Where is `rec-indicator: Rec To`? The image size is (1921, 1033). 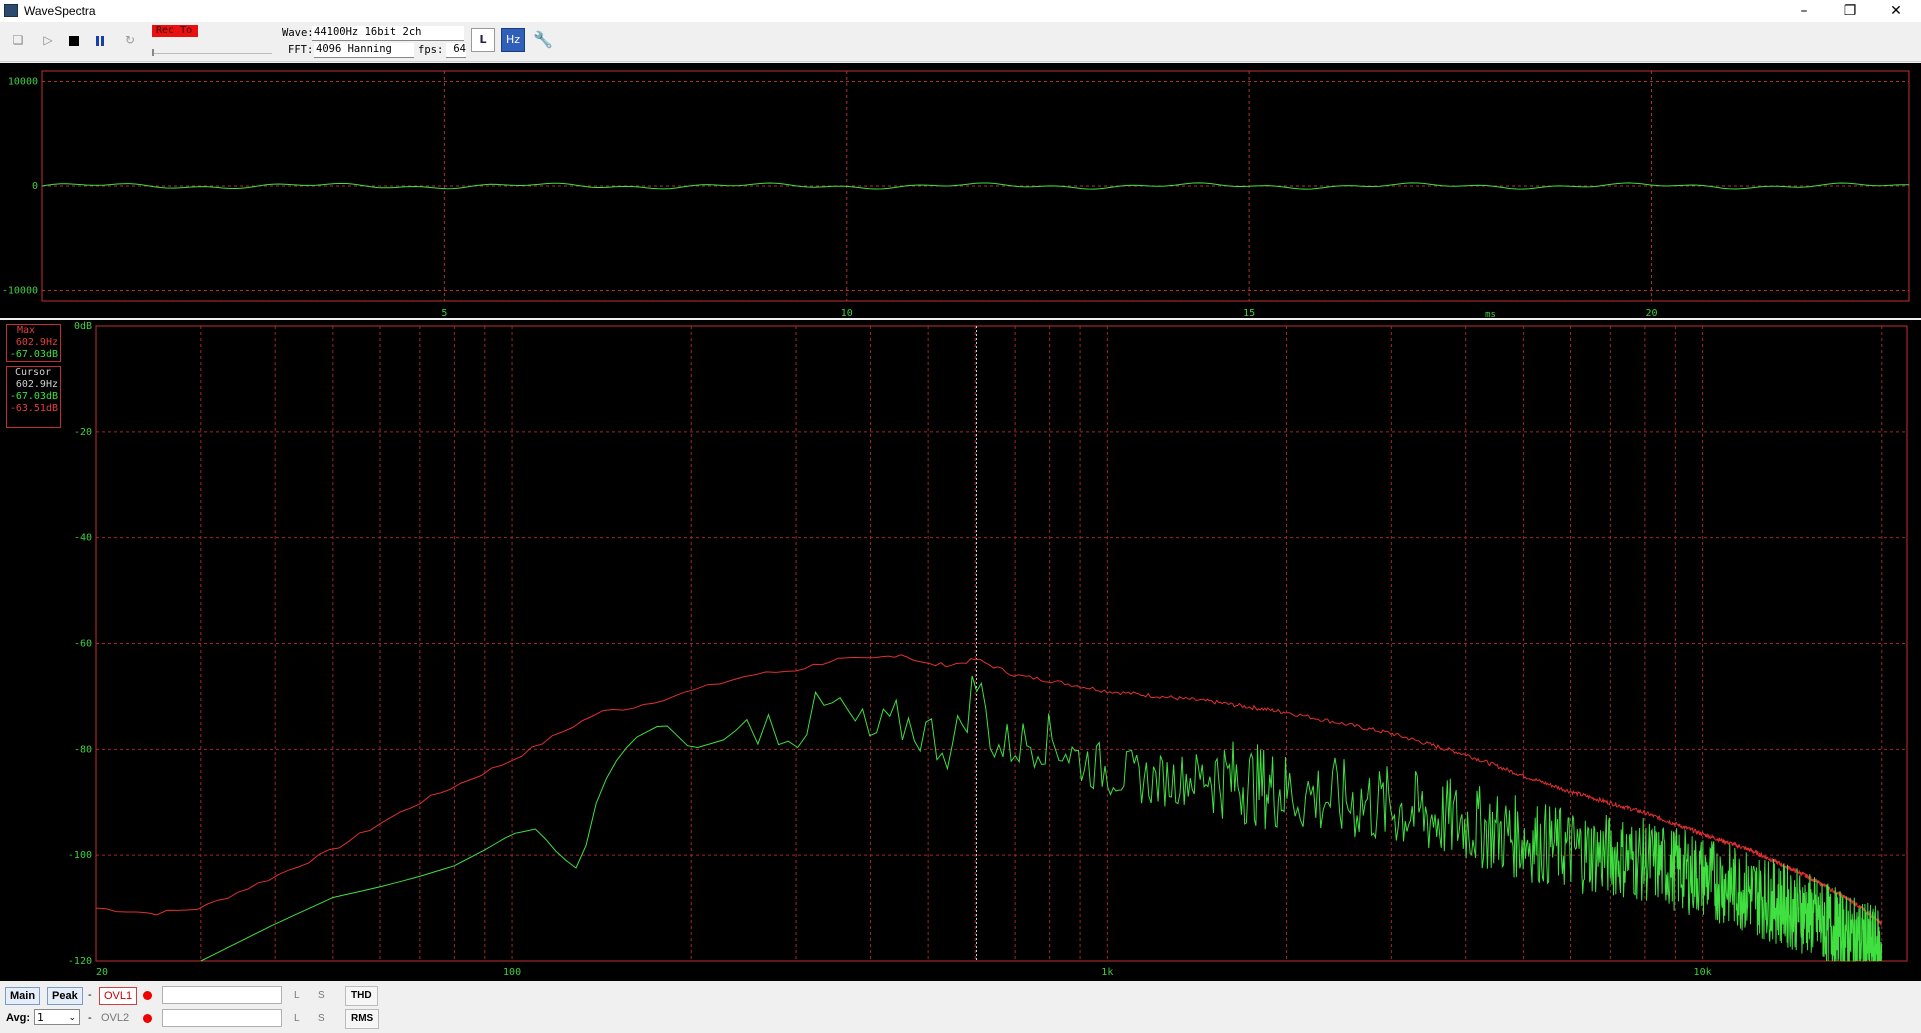
rec-indicator: Rec To is located at coordinates (175, 31).